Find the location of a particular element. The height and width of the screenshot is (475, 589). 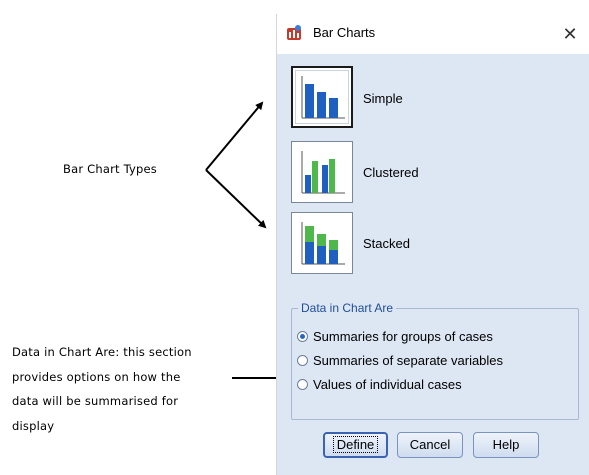

simple-bar-chart-icon is located at coordinates (323, 97).